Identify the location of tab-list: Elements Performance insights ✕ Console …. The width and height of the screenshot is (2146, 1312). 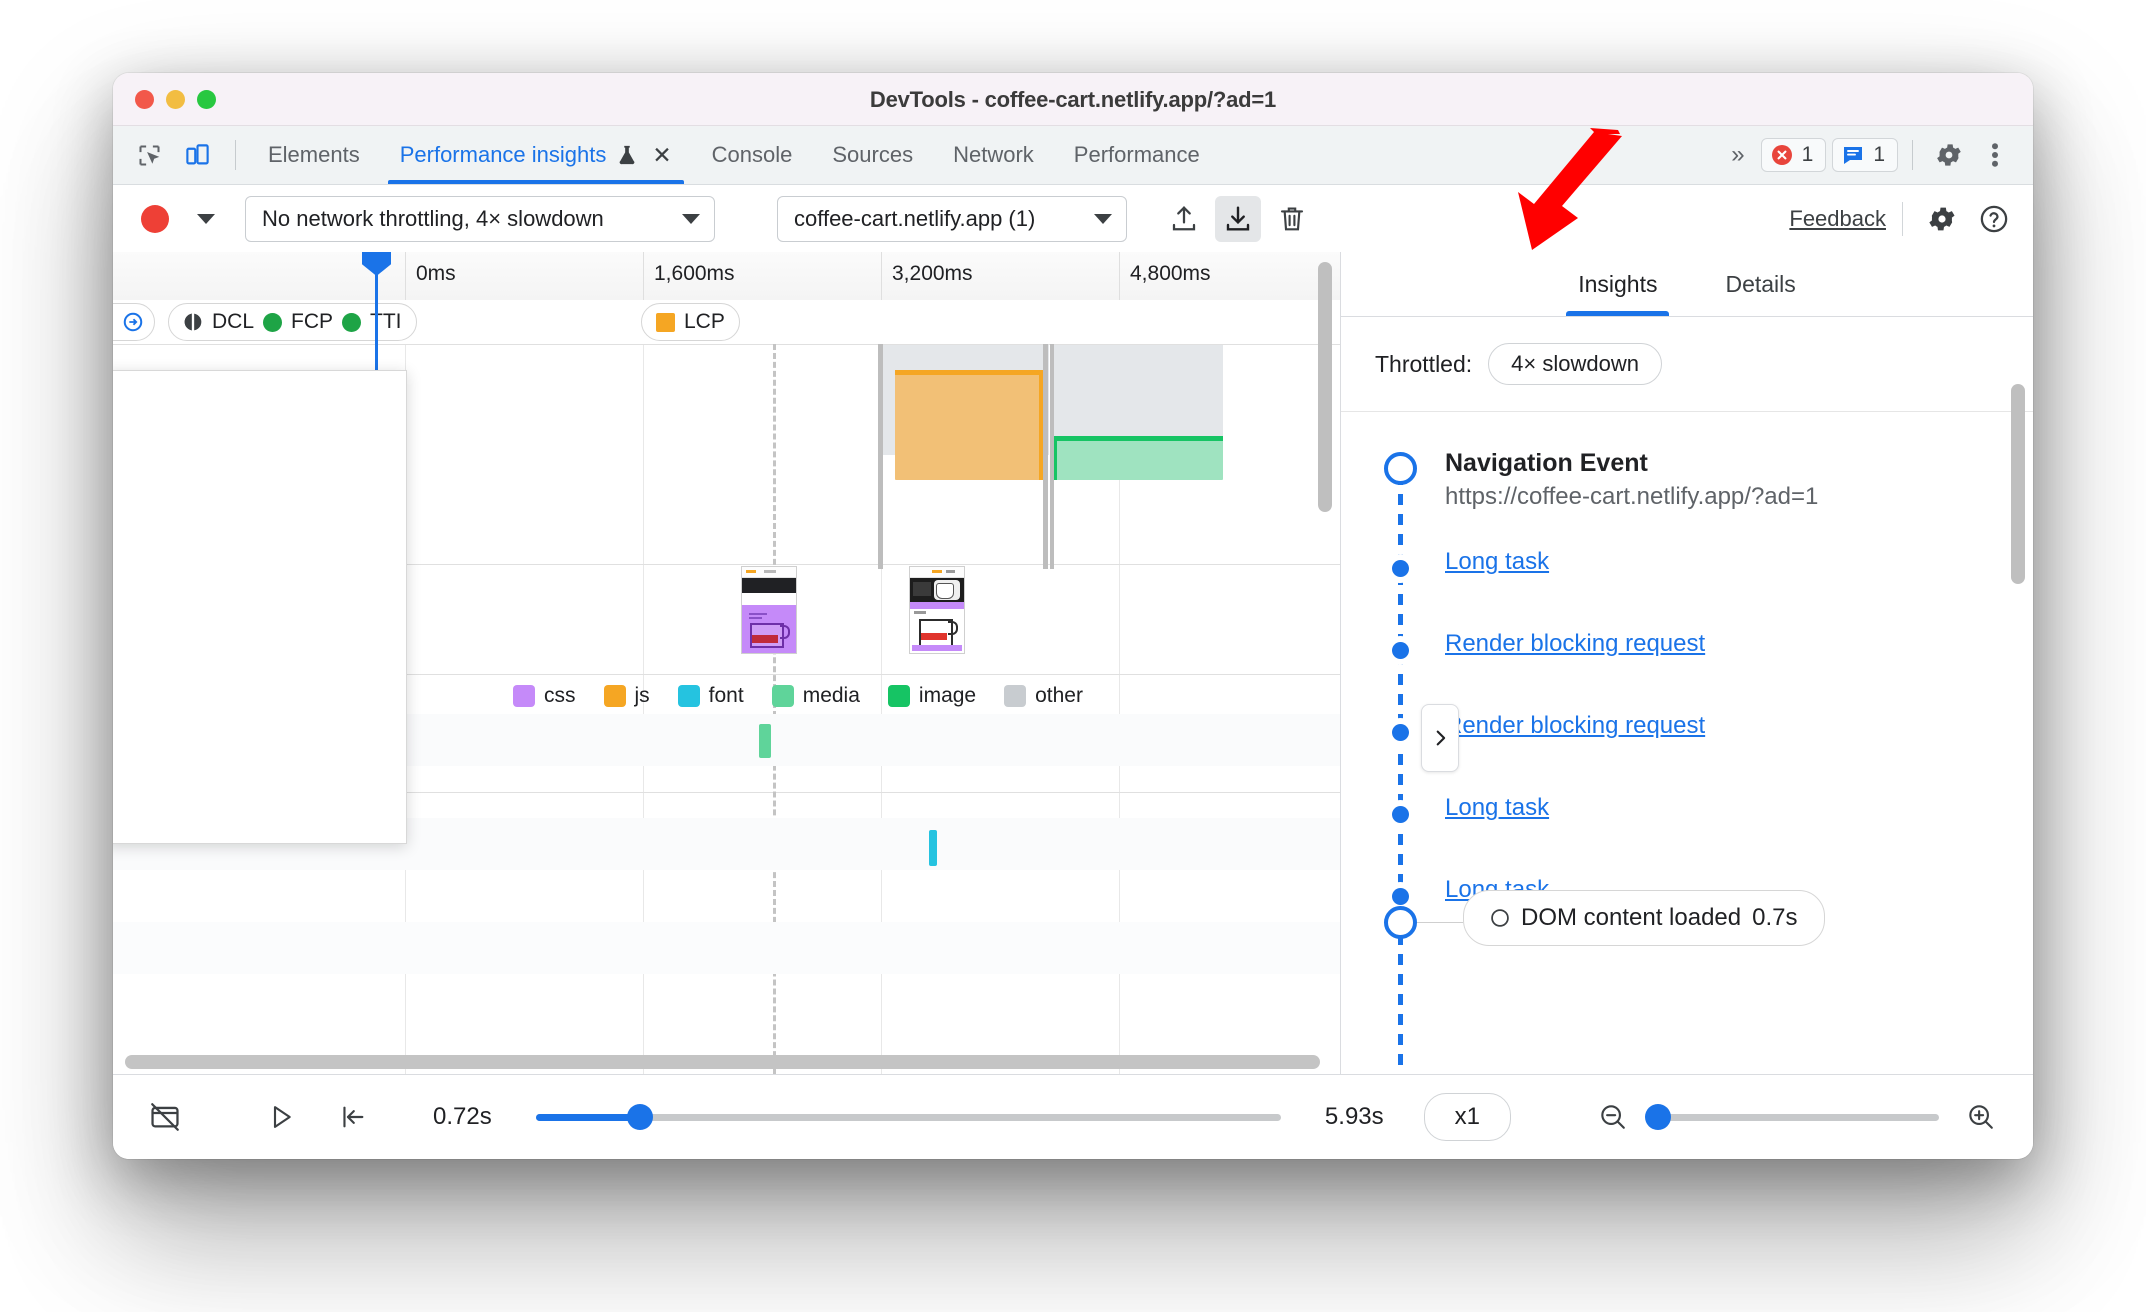
(734, 155).